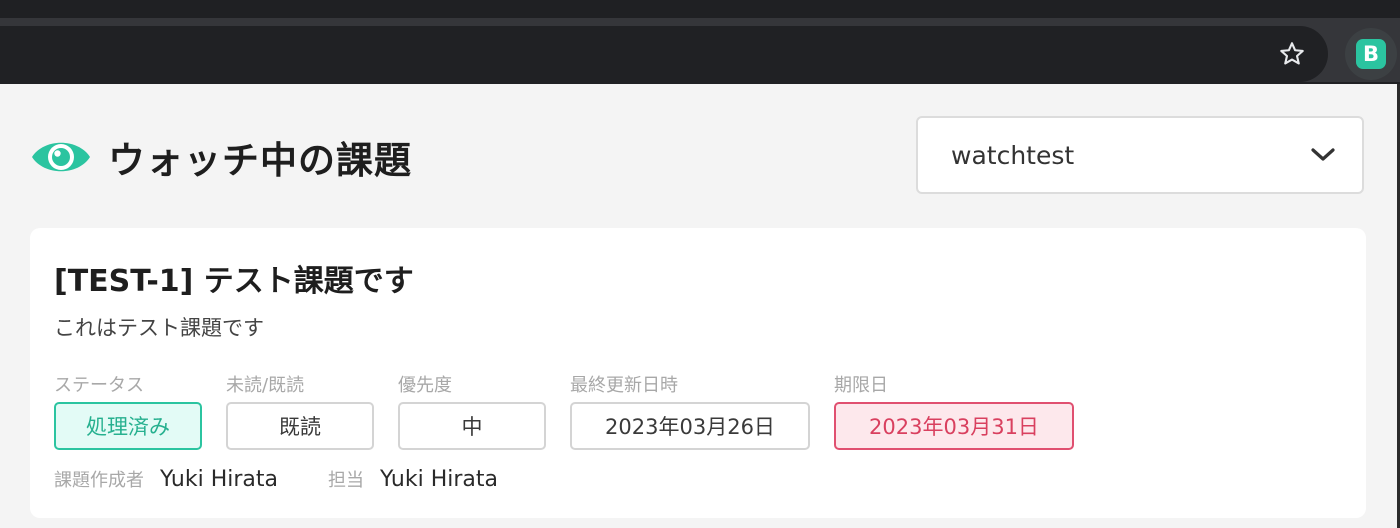 Image resolution: width=1400 pixels, height=528 pixels. I want to click on page-header: ウォッチ中の課題, so click(221, 157).